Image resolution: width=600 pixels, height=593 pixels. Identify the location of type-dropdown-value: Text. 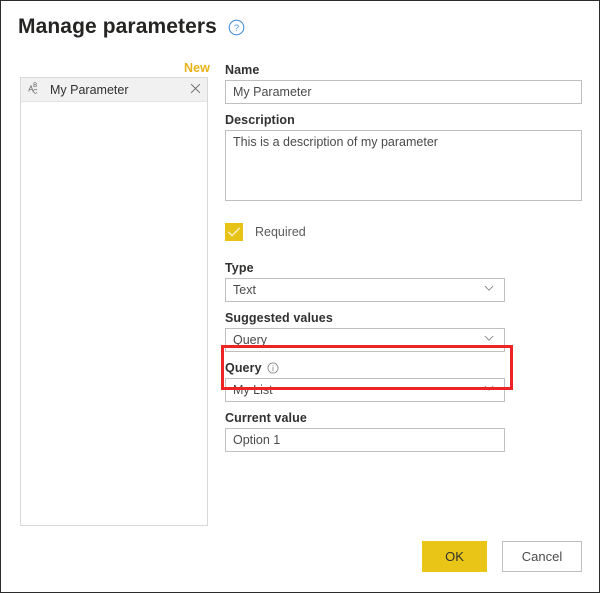
(244, 290).